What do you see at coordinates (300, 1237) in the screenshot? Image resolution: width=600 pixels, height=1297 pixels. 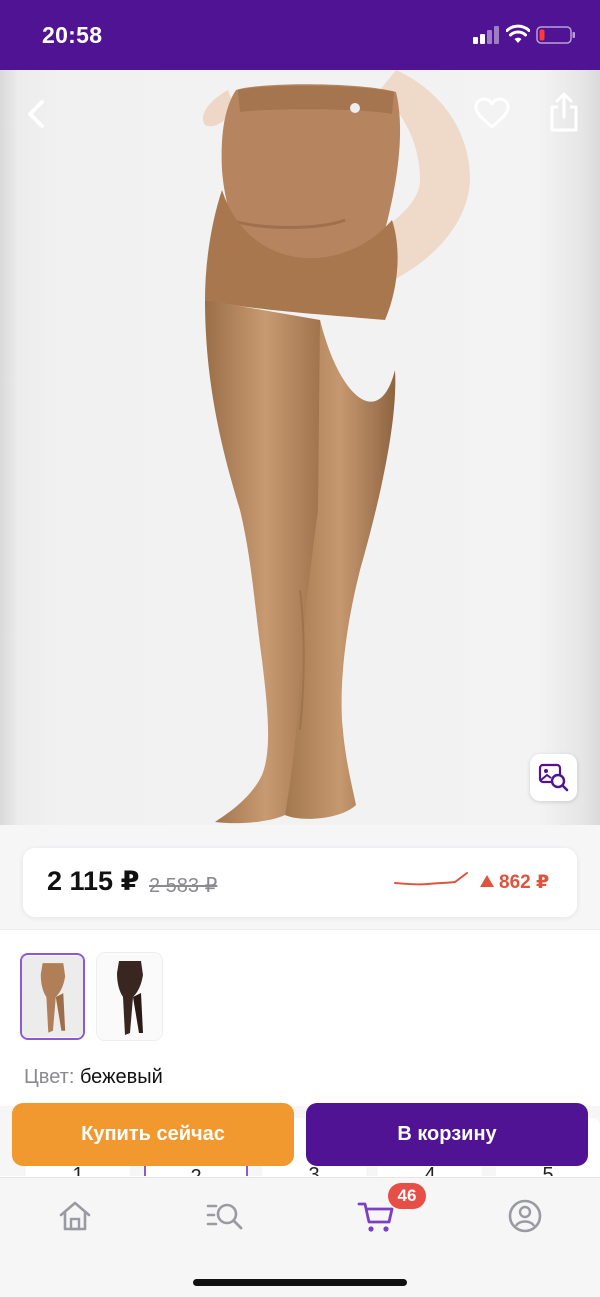 I see `tab-bar: 46` at bounding box center [300, 1237].